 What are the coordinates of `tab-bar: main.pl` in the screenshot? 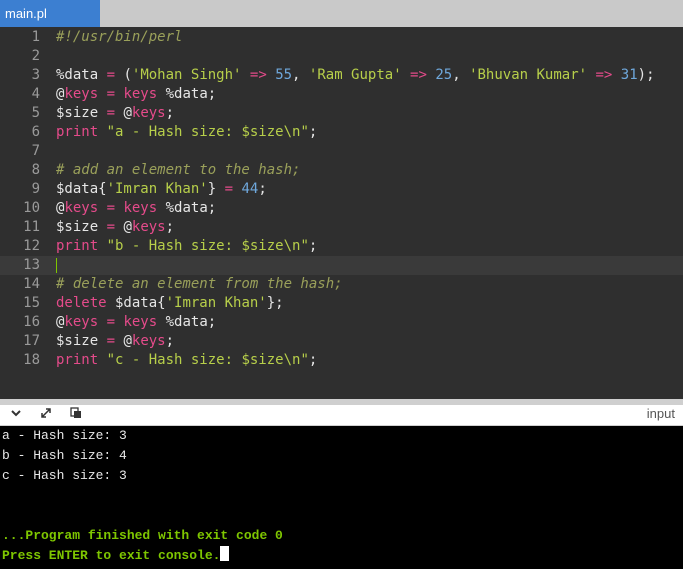 It's located at (341, 14).